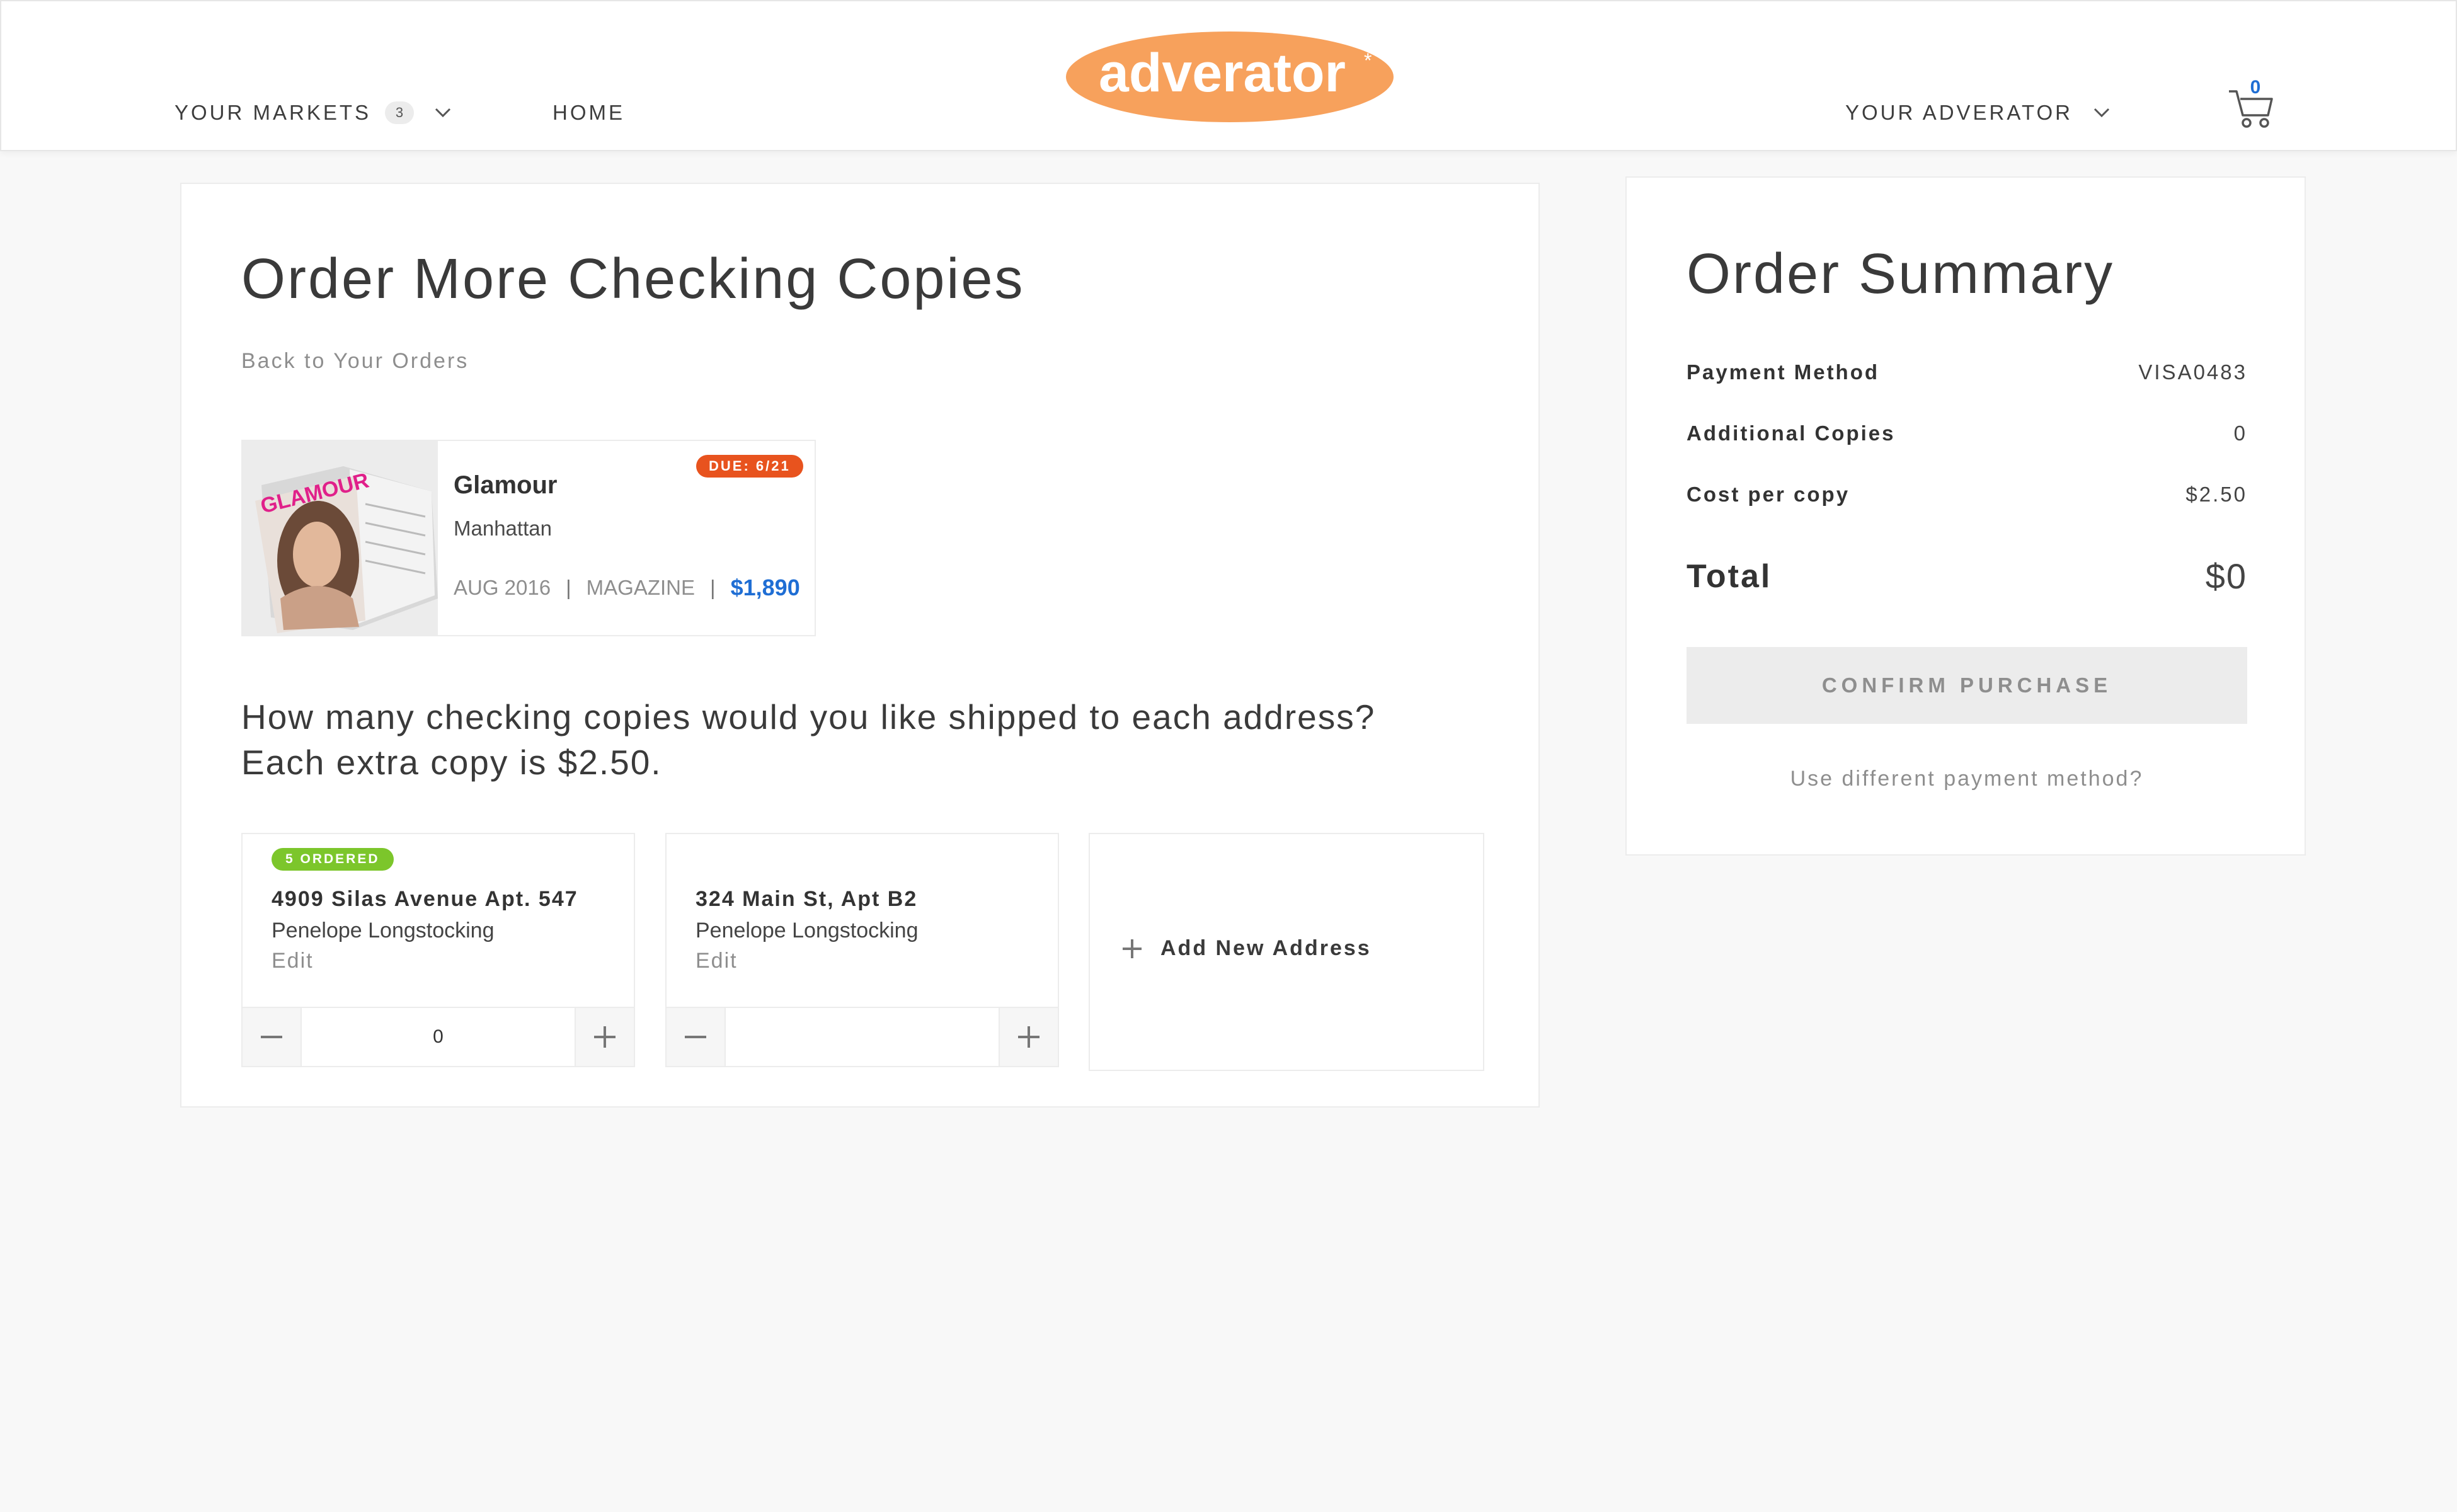 This screenshot has height=1512, width=2457. I want to click on quantity-input: 0, so click(438, 1037).